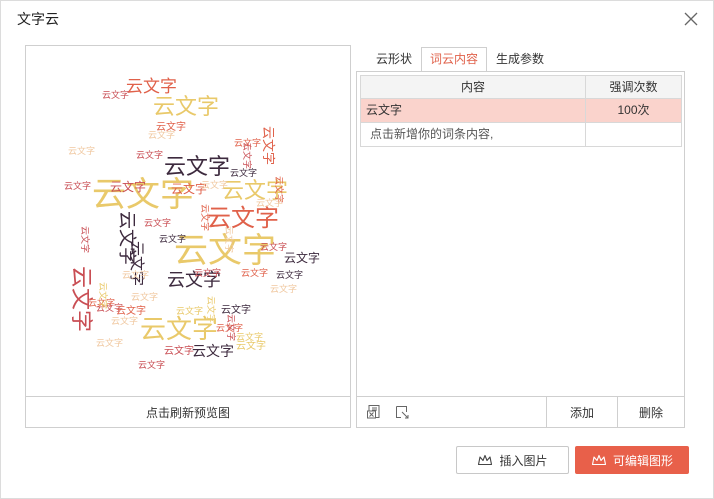 The image size is (714, 499). What do you see at coordinates (473, 111) in the screenshot?
I see `word-cell: 云文字` at bounding box center [473, 111].